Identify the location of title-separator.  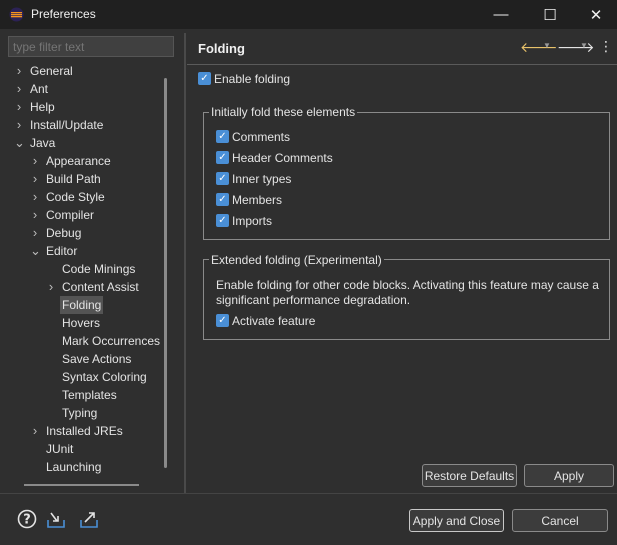
(402, 64).